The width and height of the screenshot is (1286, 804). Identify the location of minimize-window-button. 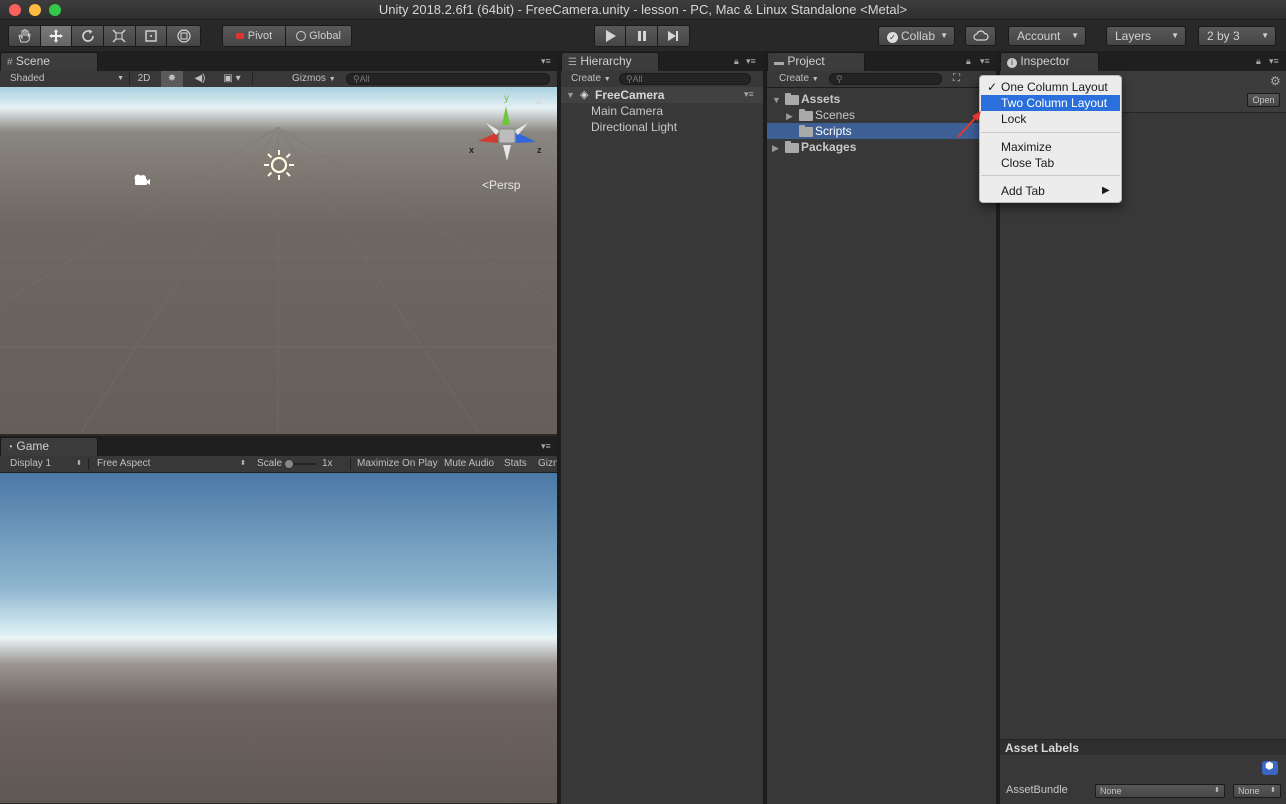
(35, 10).